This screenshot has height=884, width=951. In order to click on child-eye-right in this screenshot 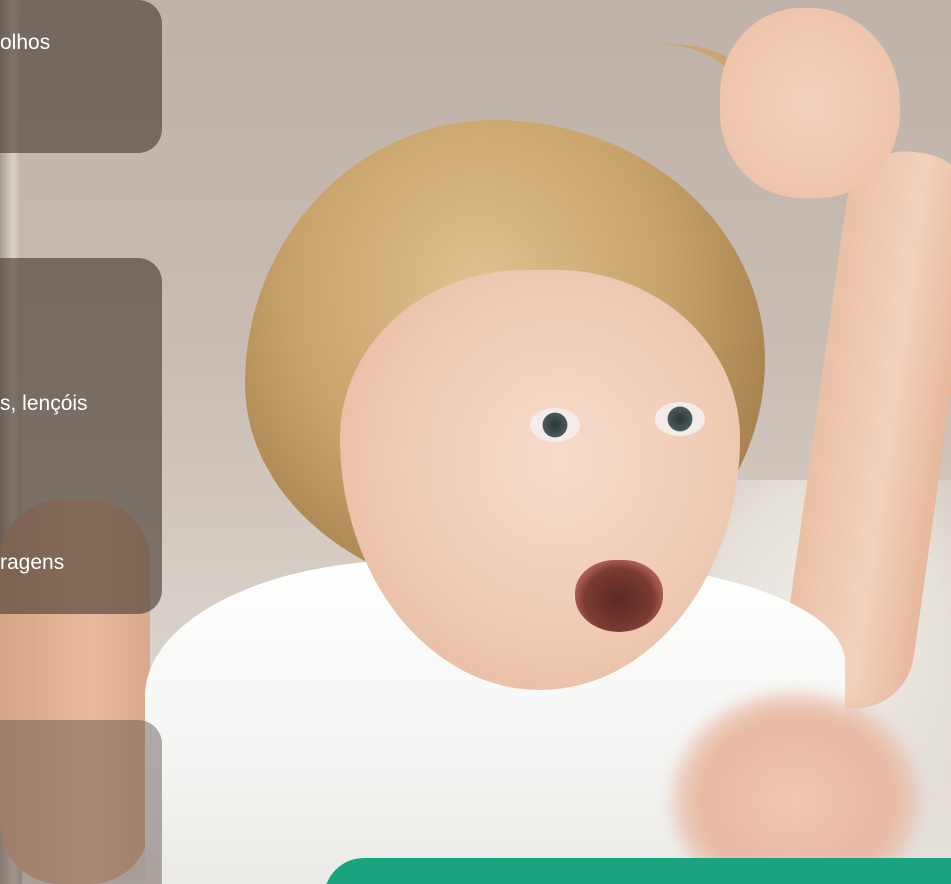, I will do `click(680, 419)`.